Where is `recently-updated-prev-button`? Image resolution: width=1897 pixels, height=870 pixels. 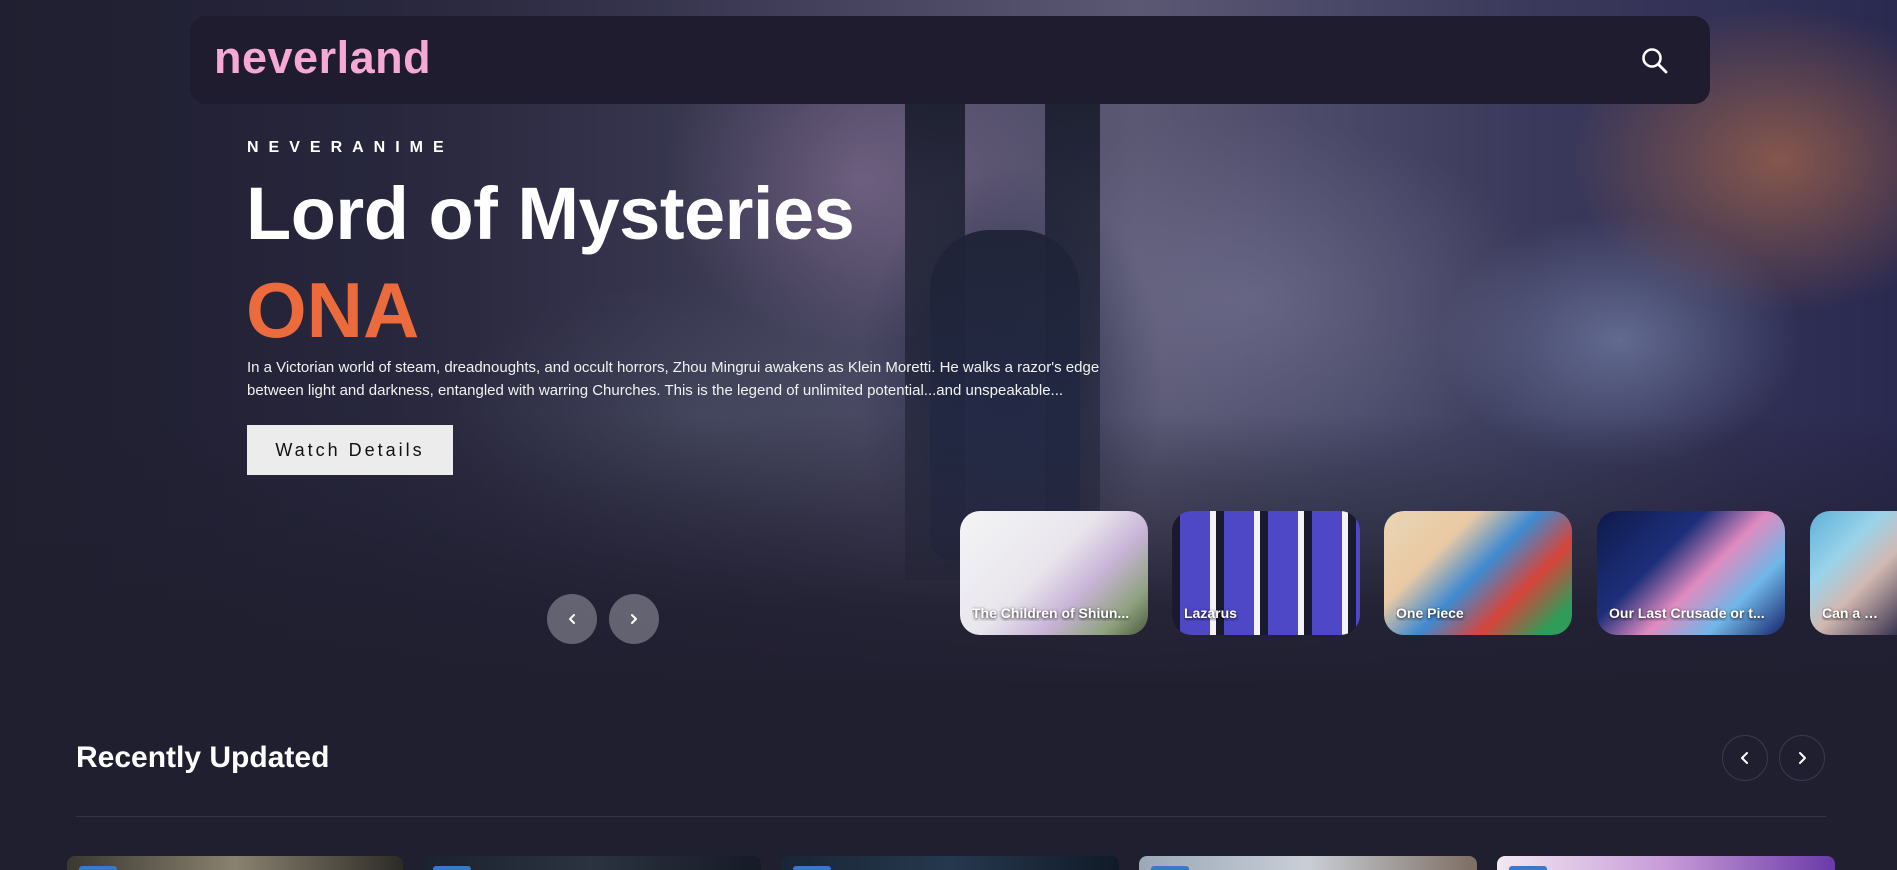
recently-updated-prev-button is located at coordinates (1745, 758).